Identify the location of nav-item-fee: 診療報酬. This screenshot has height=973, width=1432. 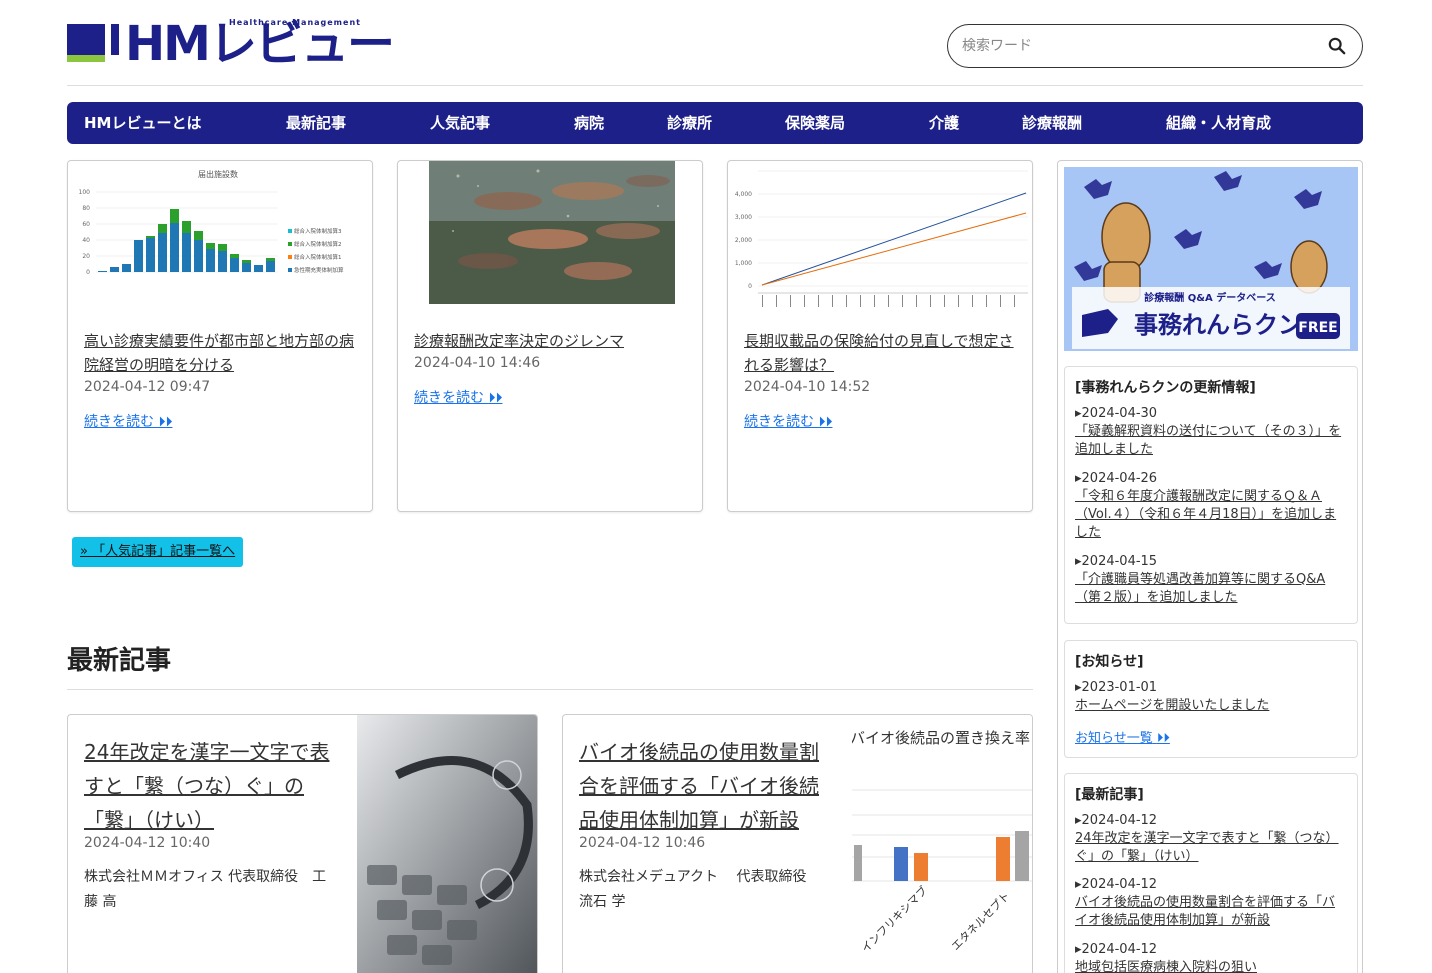
(1052, 123).